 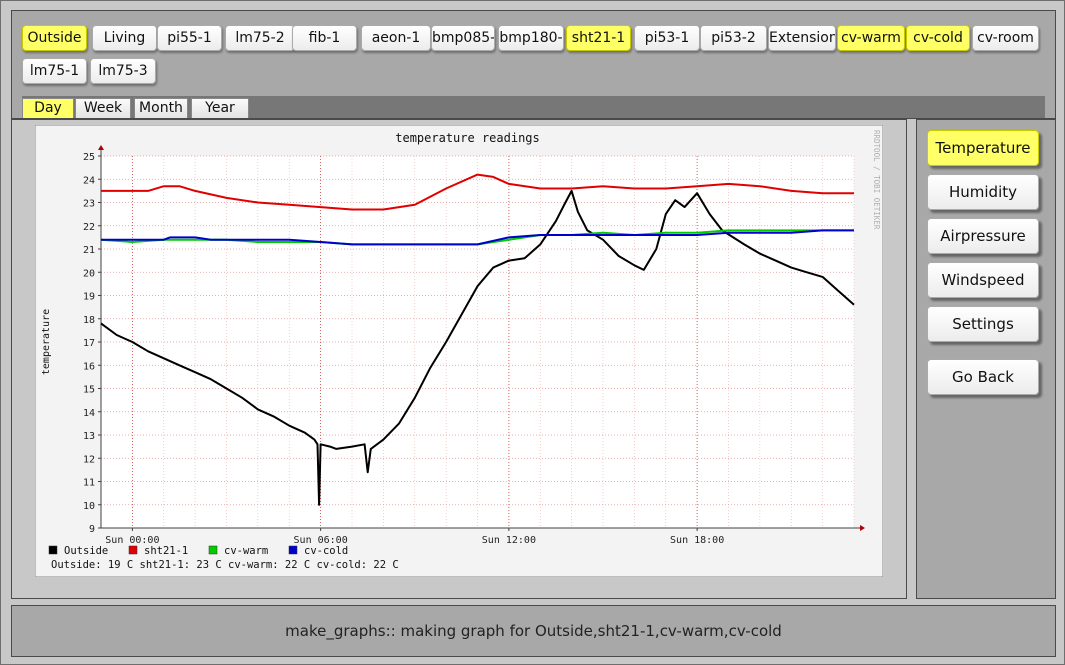 What do you see at coordinates (48, 108) in the screenshot?
I see `tab-day: Day` at bounding box center [48, 108].